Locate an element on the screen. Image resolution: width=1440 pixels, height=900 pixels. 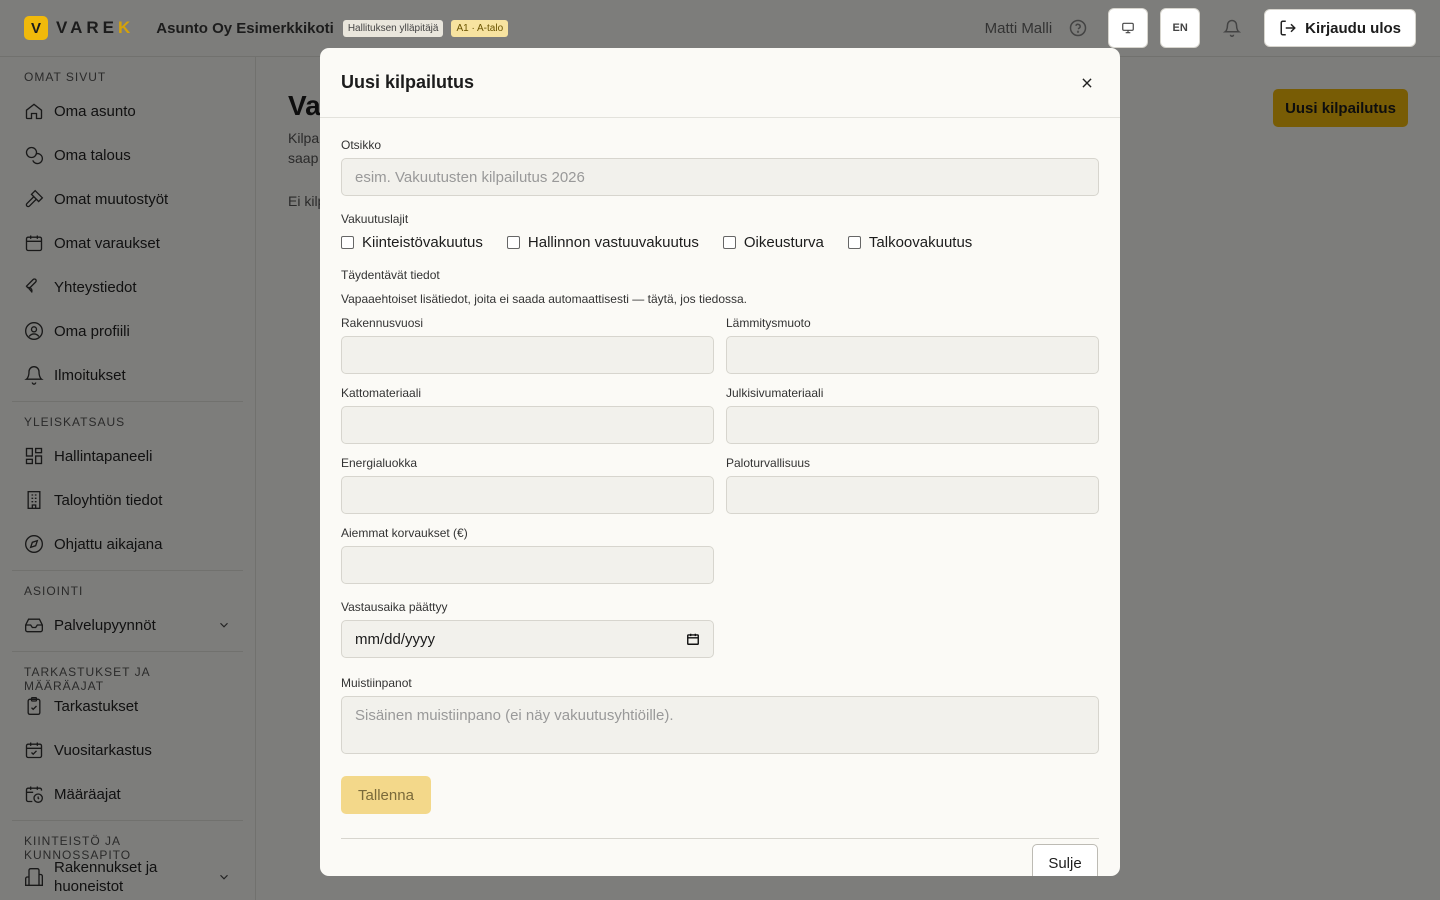
logout-button: Kirjaudu ulos is located at coordinates (1340, 28).